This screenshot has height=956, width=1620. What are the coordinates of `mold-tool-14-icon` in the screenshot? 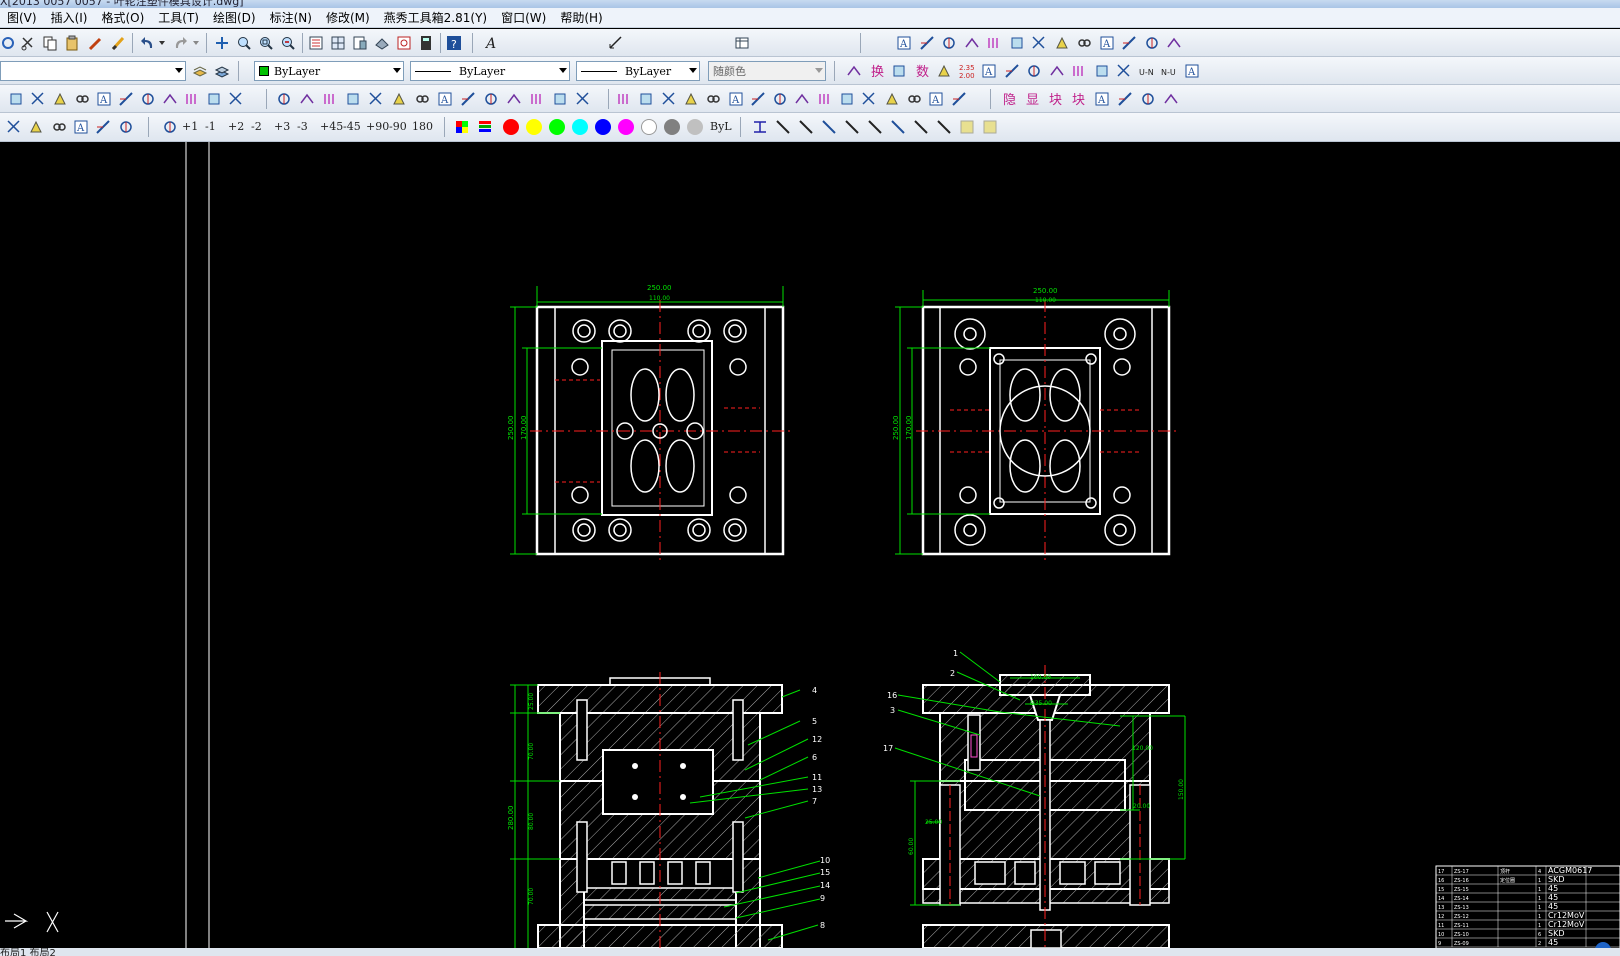 It's located at (583, 99).